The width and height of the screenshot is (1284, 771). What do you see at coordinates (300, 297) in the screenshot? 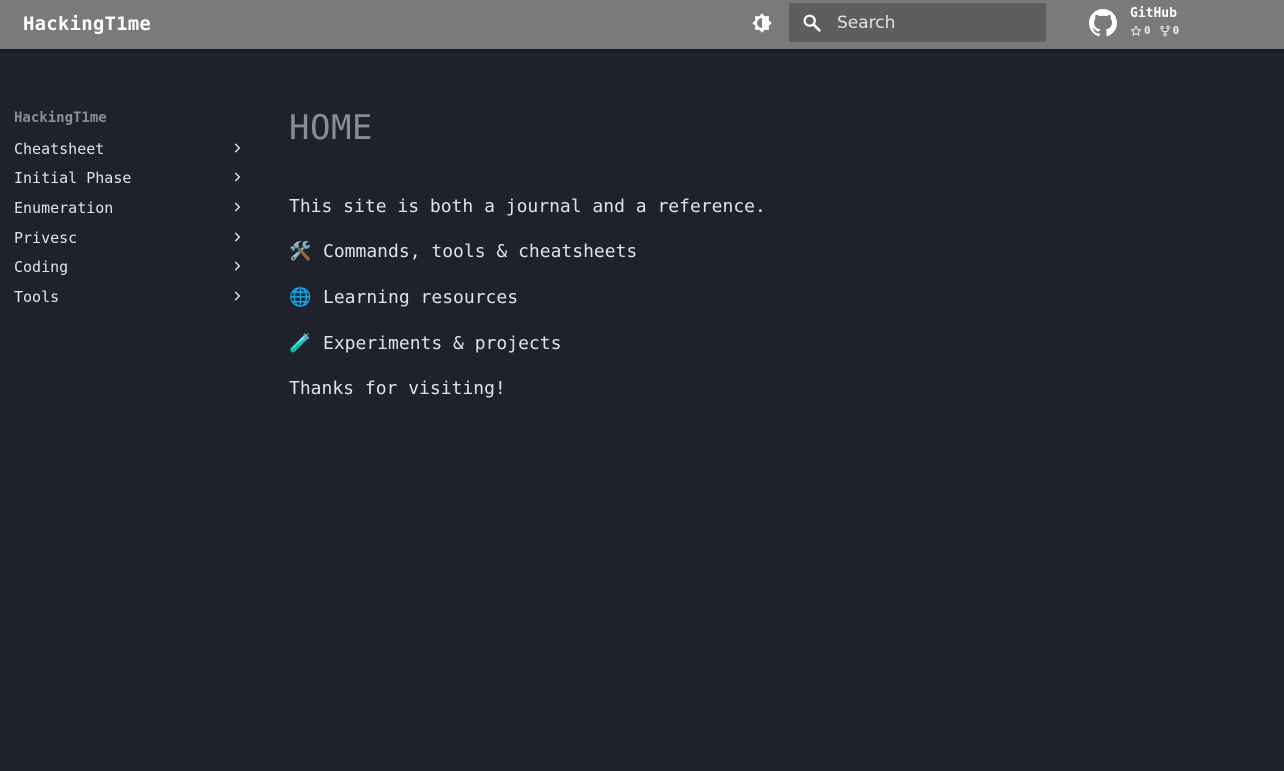
I see `globe-icon: 🌐` at bounding box center [300, 297].